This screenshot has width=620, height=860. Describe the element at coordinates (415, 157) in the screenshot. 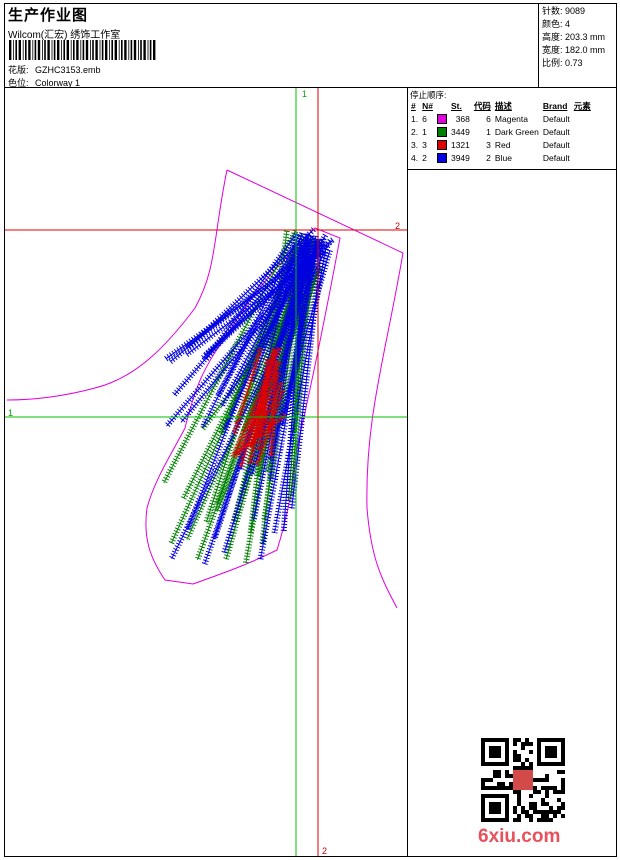

I see `row-index: 4.` at that location.